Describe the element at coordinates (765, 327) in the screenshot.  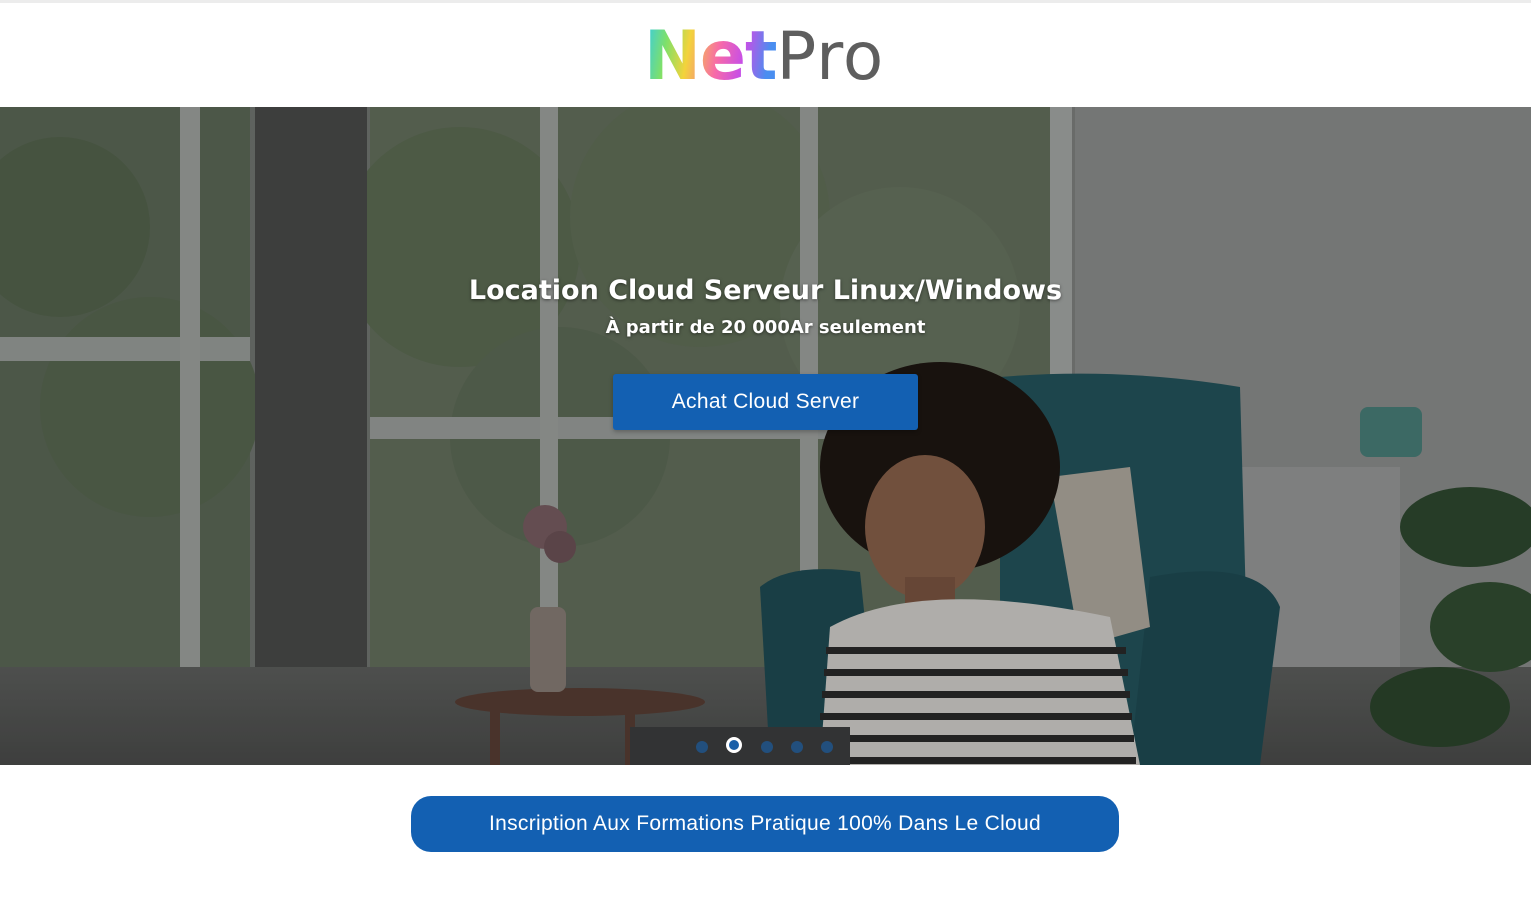
I see `hero-subtitle: À partir de 20 000Ar seulement` at that location.